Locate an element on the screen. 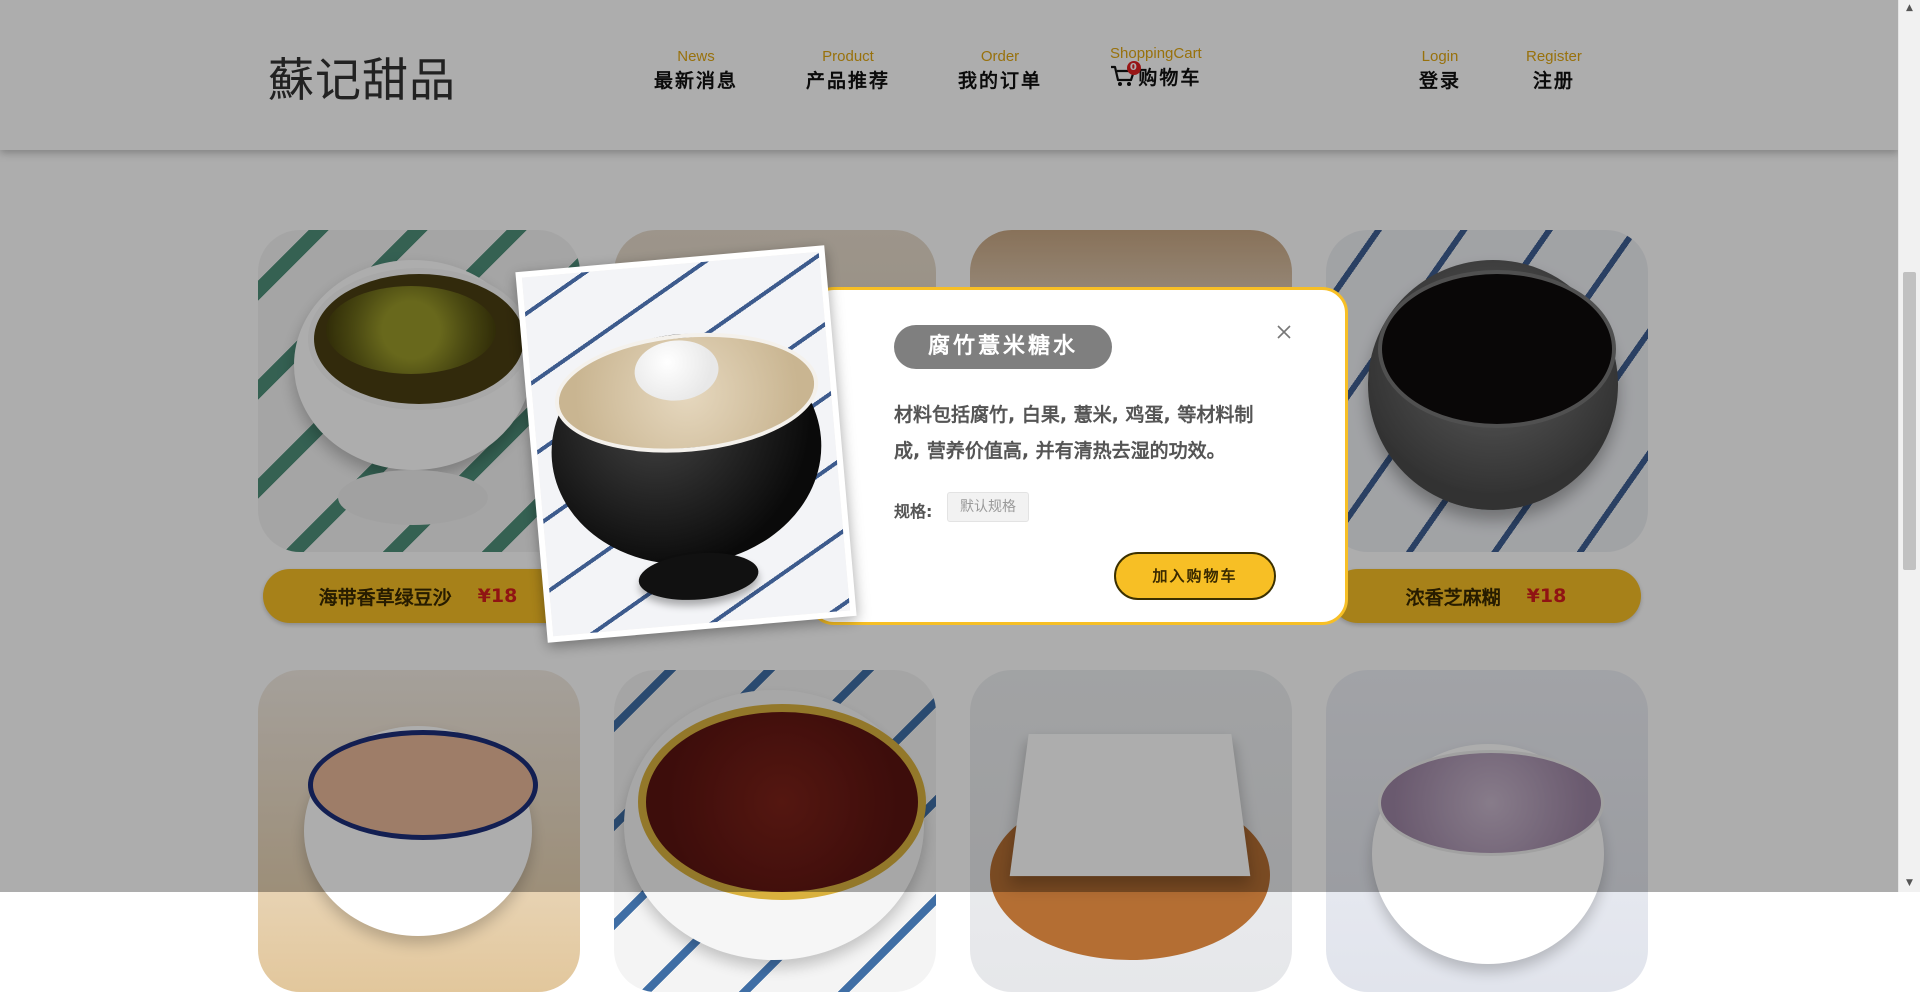  spec-option-default: 默认规格 is located at coordinates (988, 507).